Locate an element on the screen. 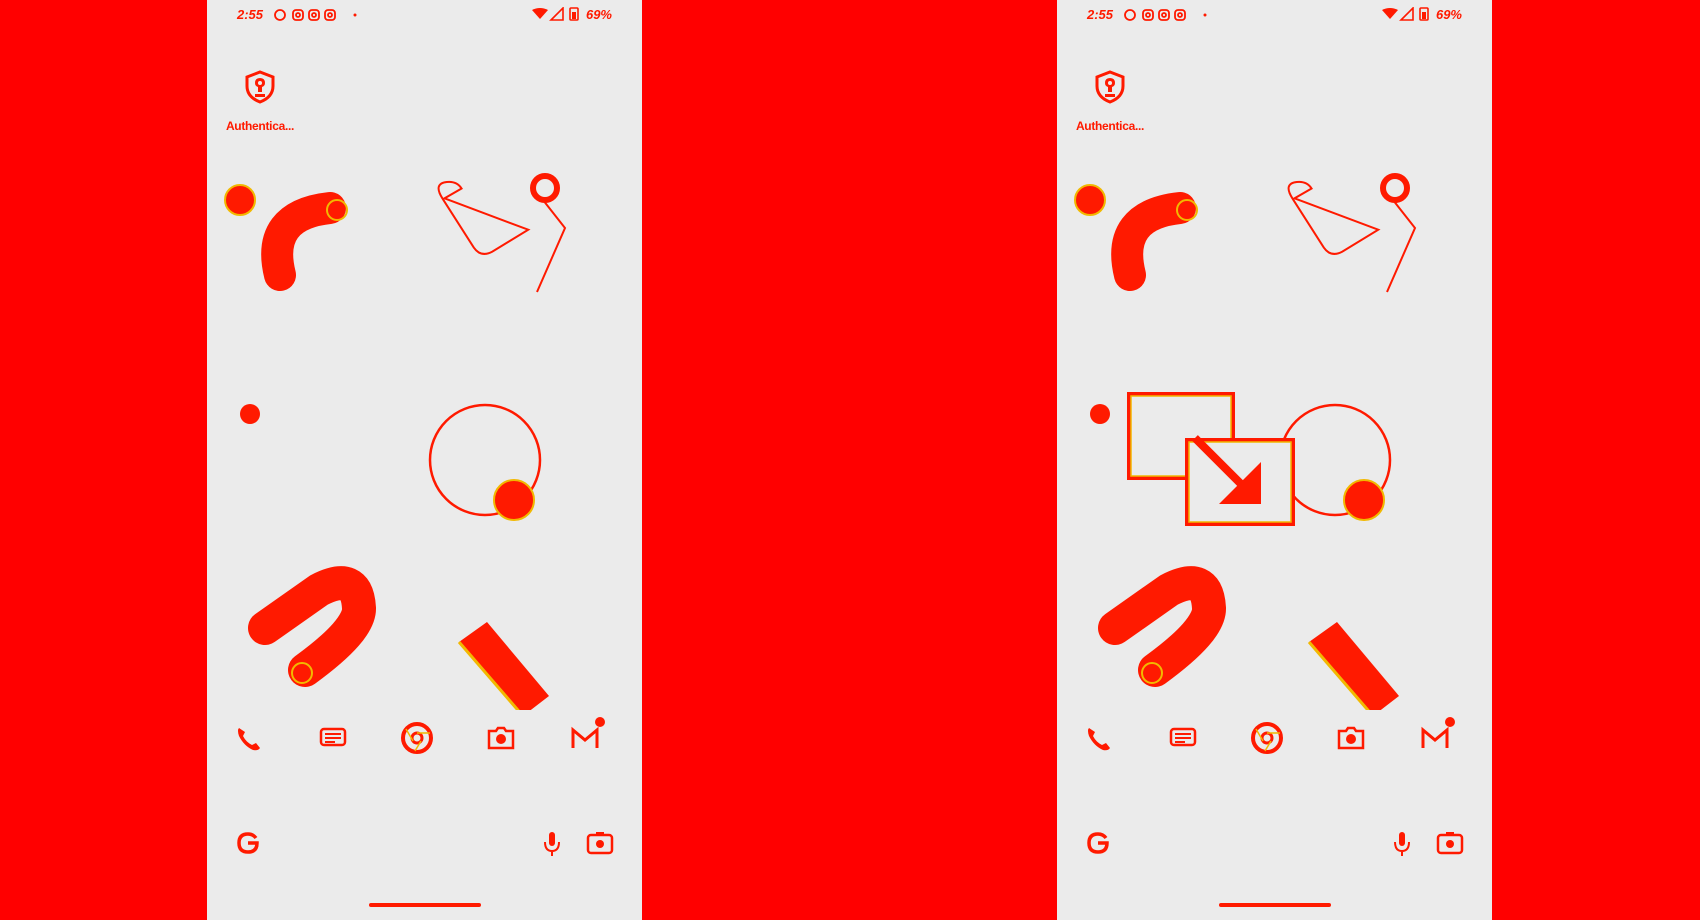  picture-in-picture-icon is located at coordinates (1212, 461).